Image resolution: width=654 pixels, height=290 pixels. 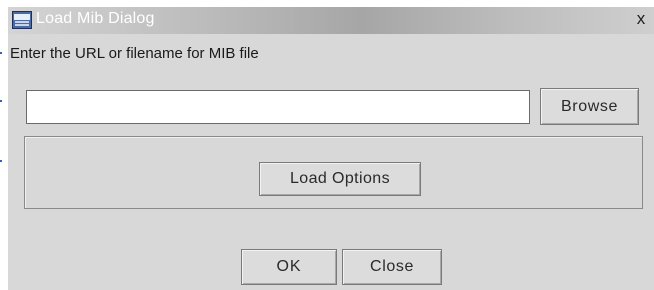 What do you see at coordinates (641, 19) in the screenshot?
I see `close-icon: x` at bounding box center [641, 19].